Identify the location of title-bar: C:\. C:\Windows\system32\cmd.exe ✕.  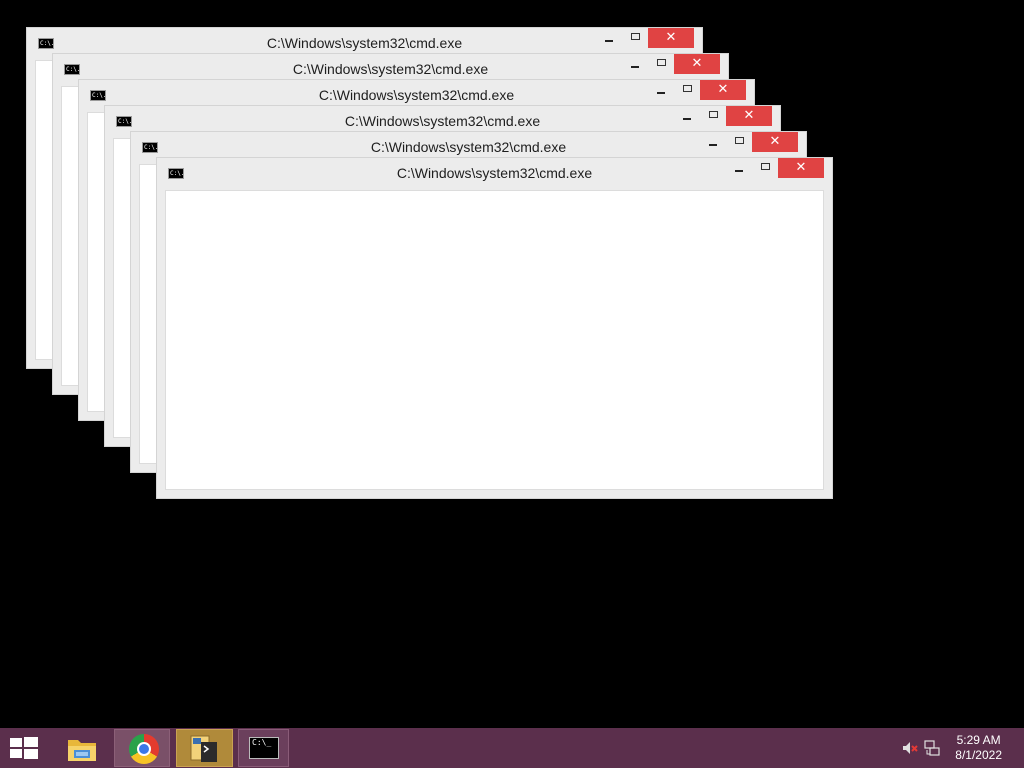
(494, 174).